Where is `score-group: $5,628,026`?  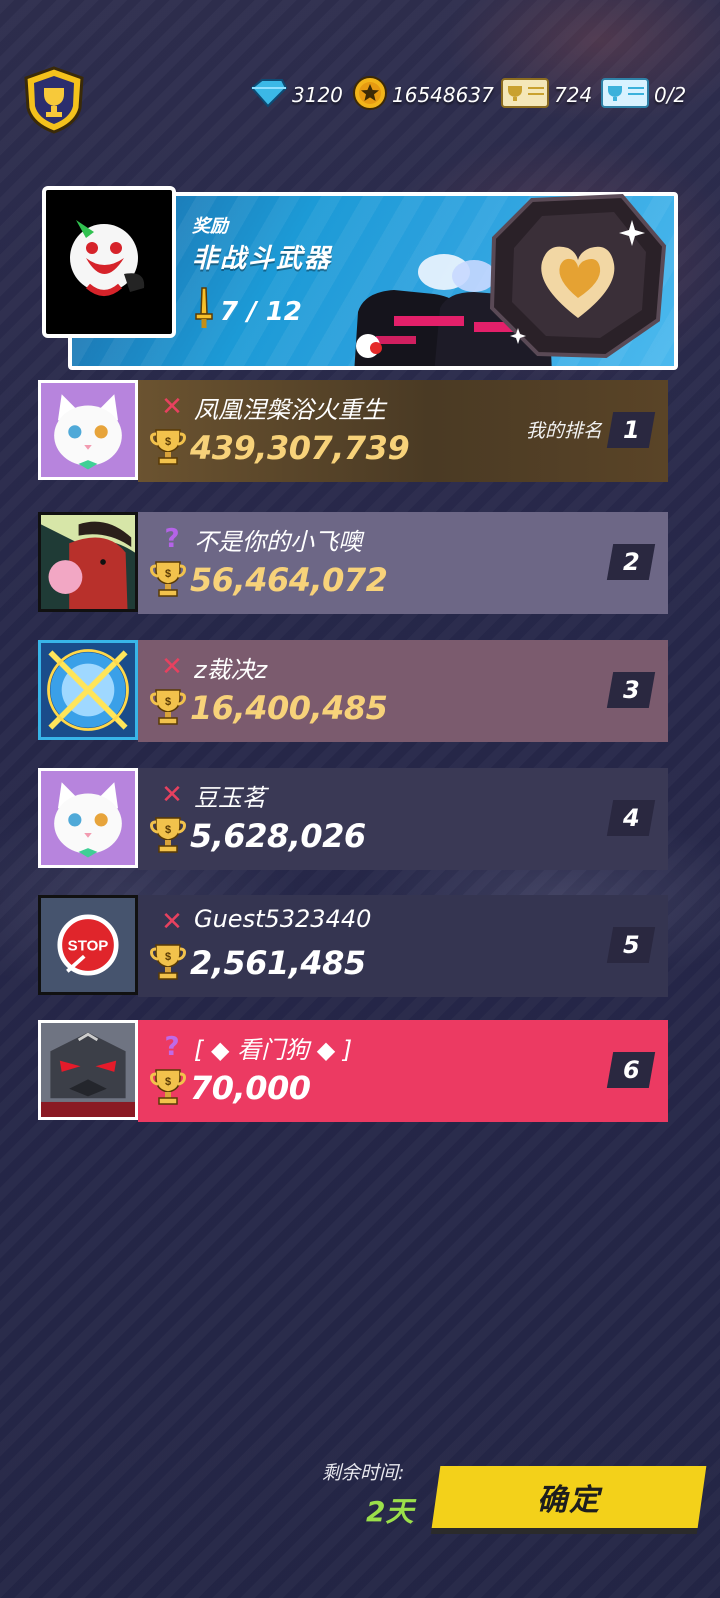 score-group: $5,628,026 is located at coordinates (258, 836).